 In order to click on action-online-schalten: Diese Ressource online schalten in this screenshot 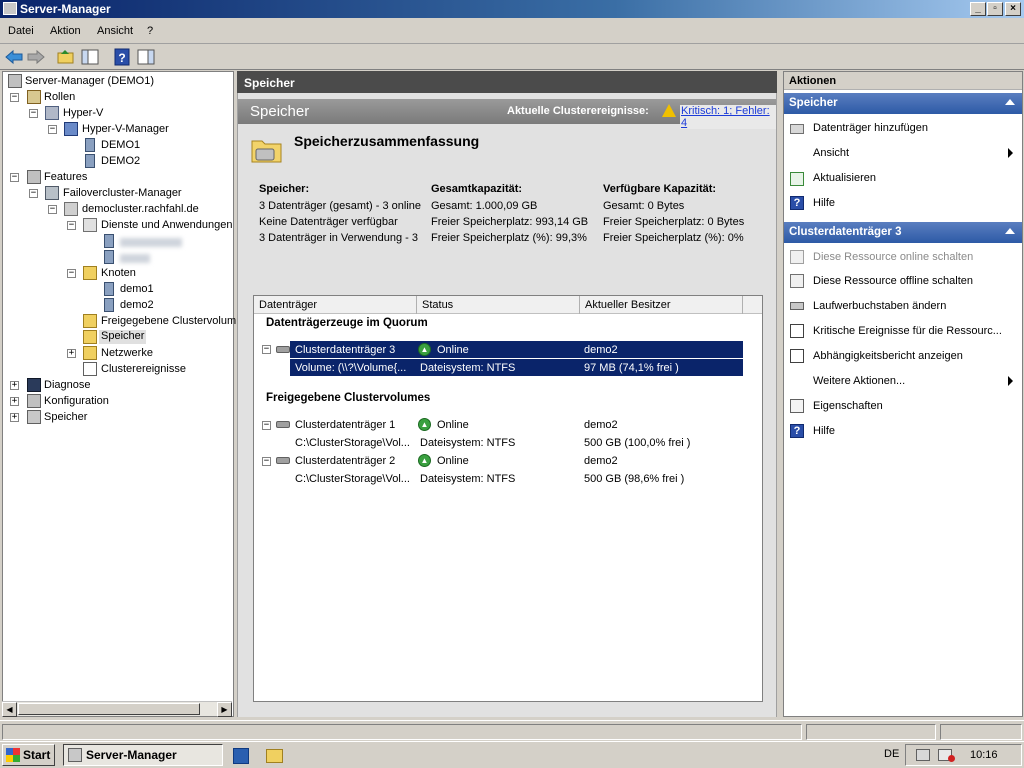, I will do `click(893, 257)`.